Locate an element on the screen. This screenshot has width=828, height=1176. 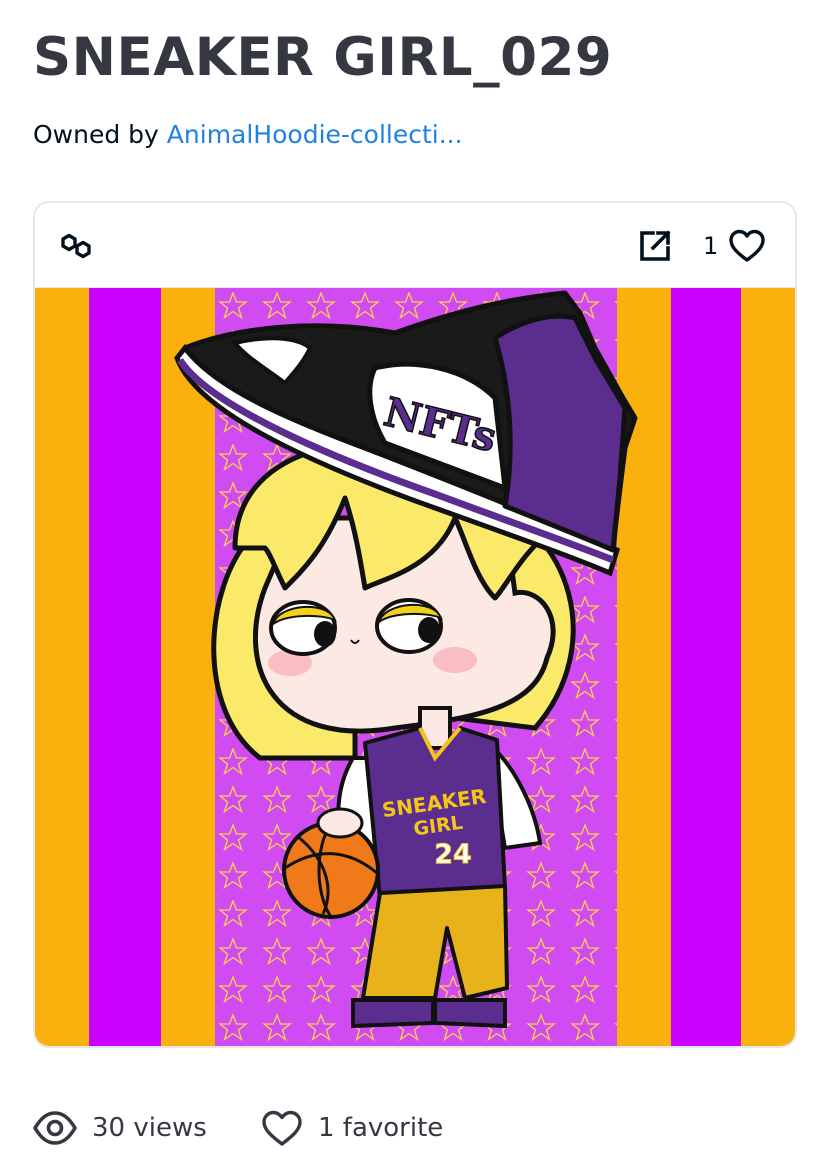
asset-title: SNEAKER GIRL_029 is located at coordinates (323, 57).